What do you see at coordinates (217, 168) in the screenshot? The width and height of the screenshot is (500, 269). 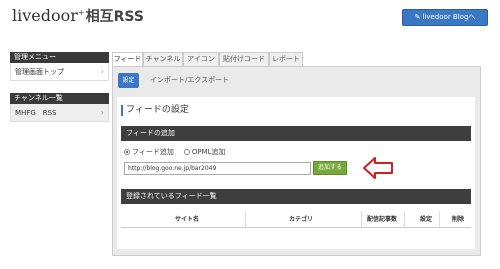 I see `feed-url-input` at bounding box center [217, 168].